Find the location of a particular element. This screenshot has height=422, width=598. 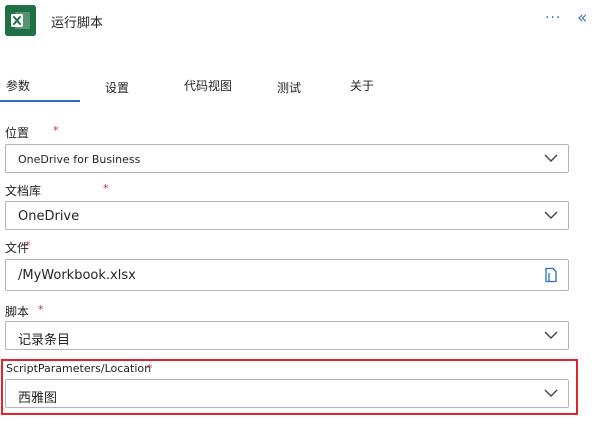

tab-about: 关于 is located at coordinates (362, 85).